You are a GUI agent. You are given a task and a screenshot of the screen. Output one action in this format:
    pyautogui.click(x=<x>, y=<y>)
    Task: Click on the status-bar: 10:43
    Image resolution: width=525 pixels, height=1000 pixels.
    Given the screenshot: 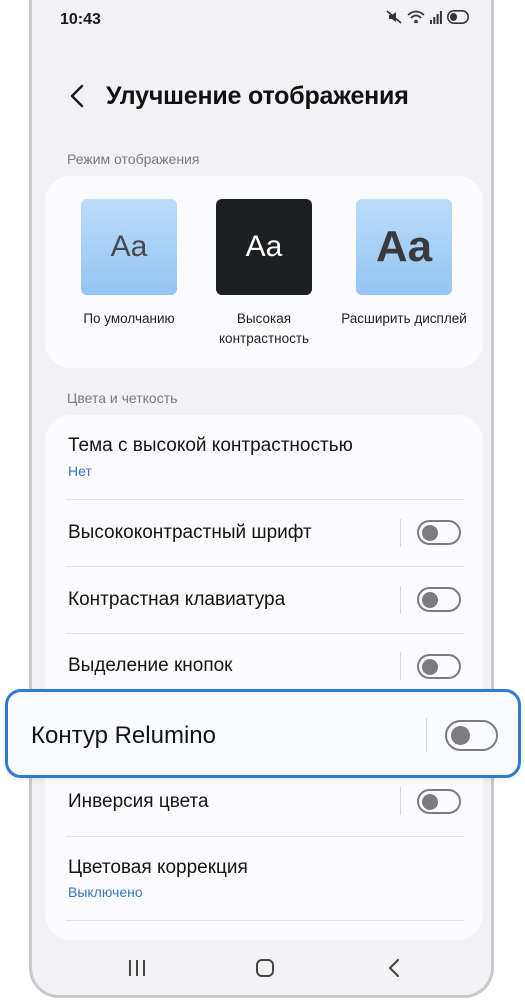 What is the action you would take?
    pyautogui.click(x=261, y=21)
    